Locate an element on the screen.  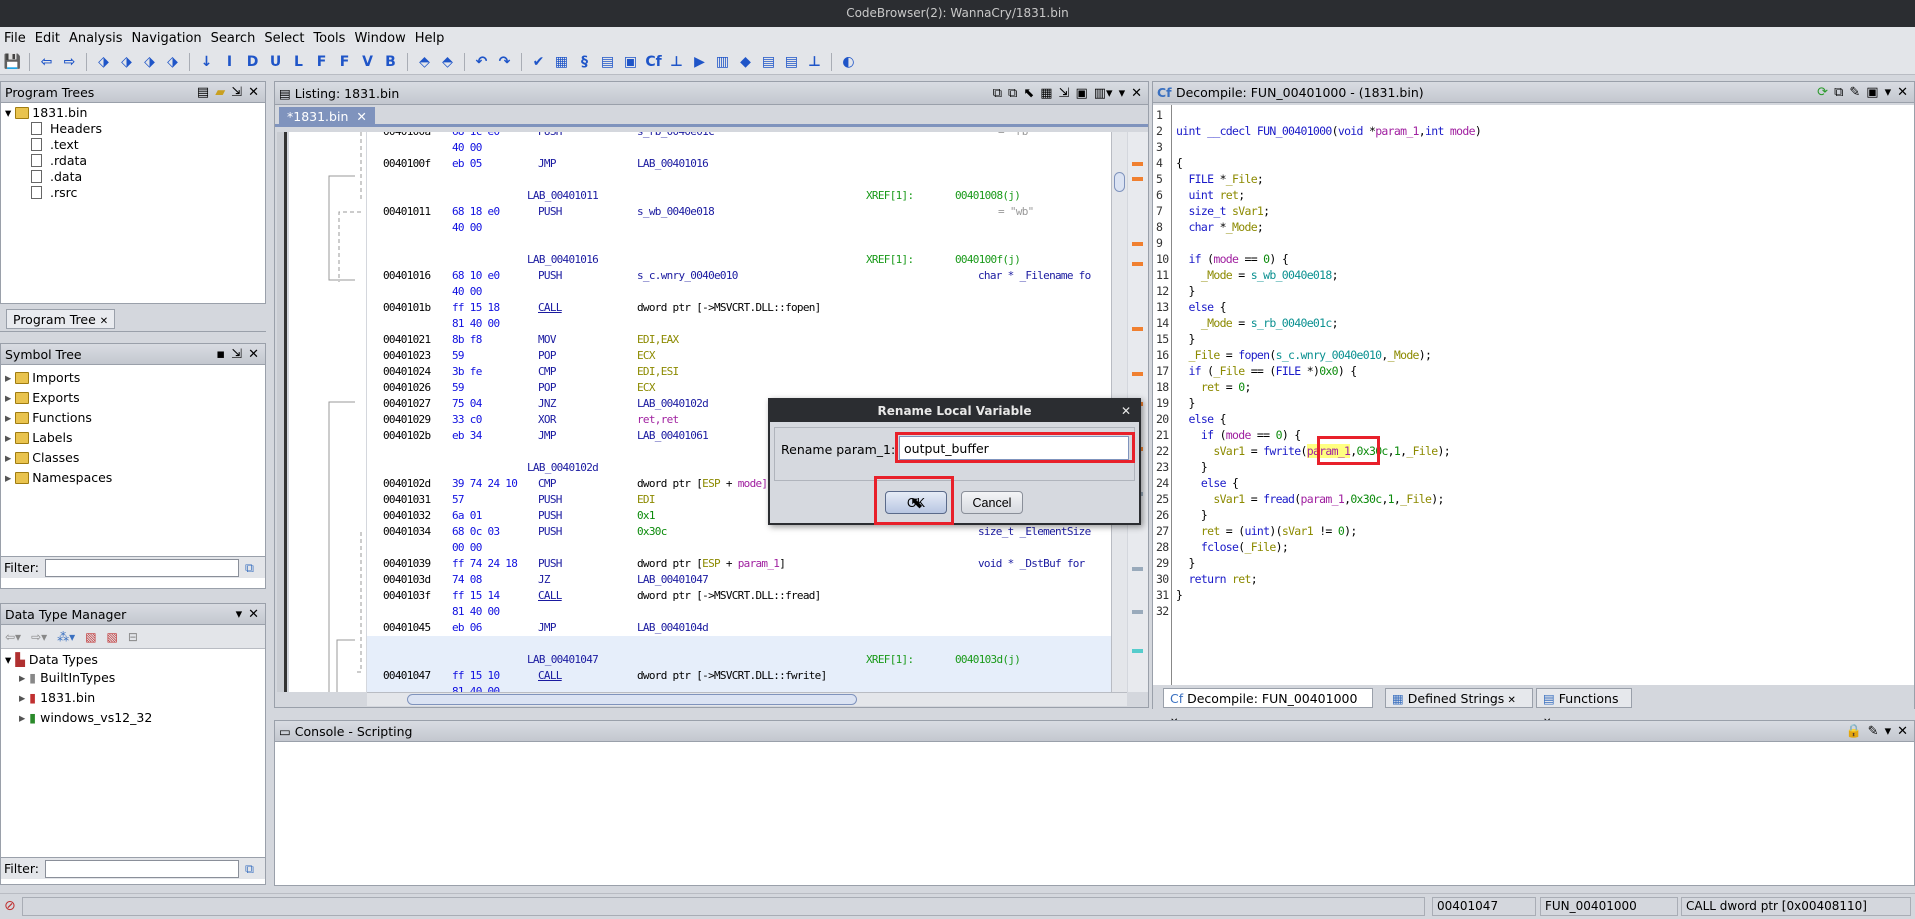
refresh-icon: ⇲ is located at coordinates (236, 354).